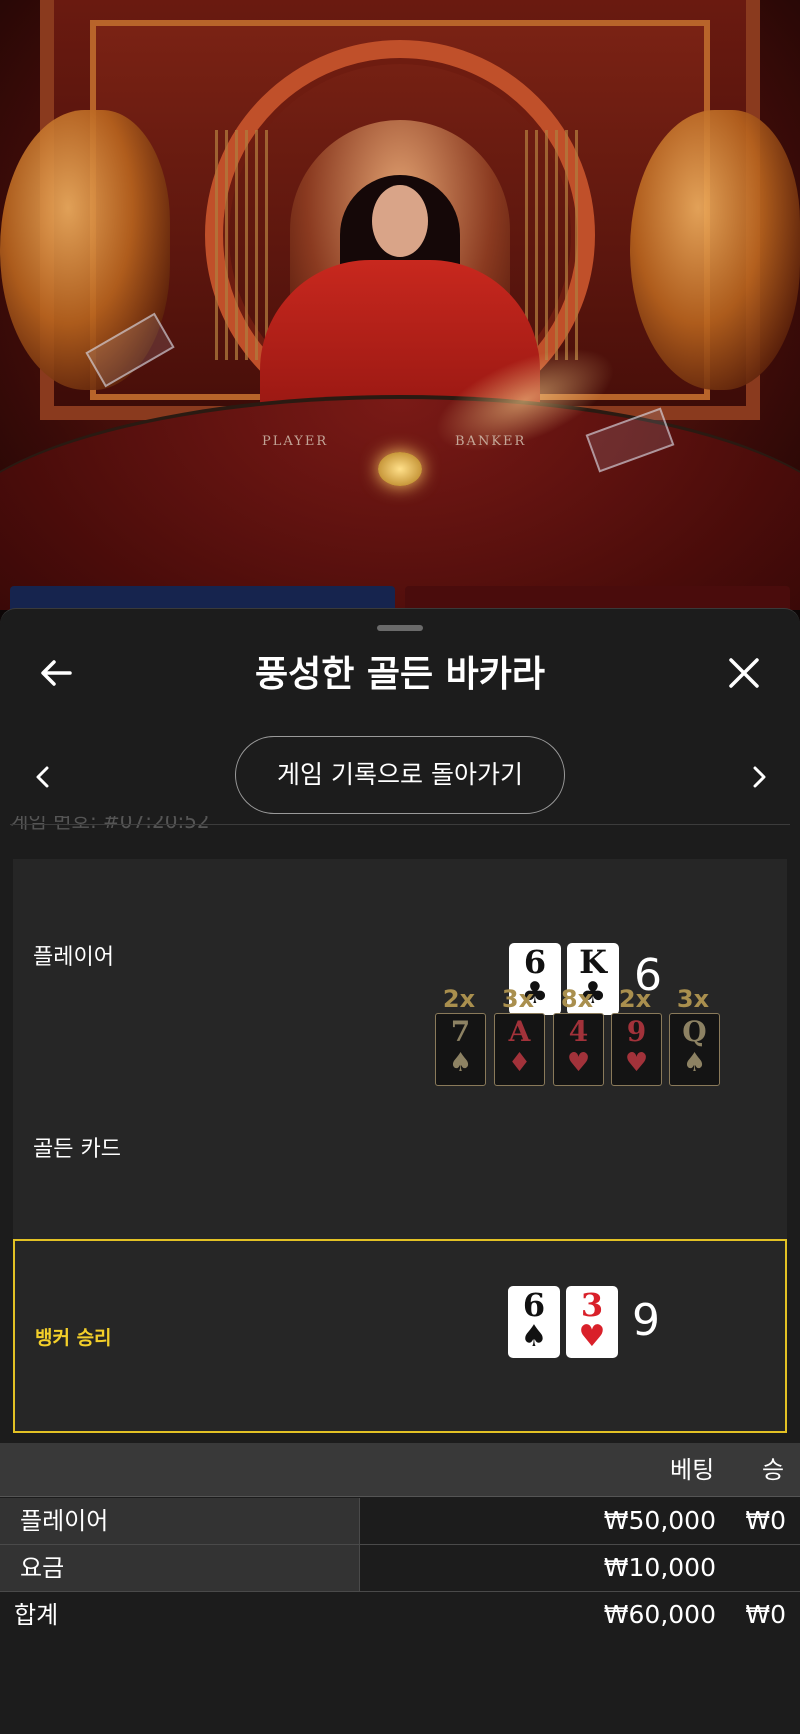 The width and height of the screenshot is (800, 1734). What do you see at coordinates (73, 1338) in the screenshot?
I see `banker-win-label: 뱅커 승리` at bounding box center [73, 1338].